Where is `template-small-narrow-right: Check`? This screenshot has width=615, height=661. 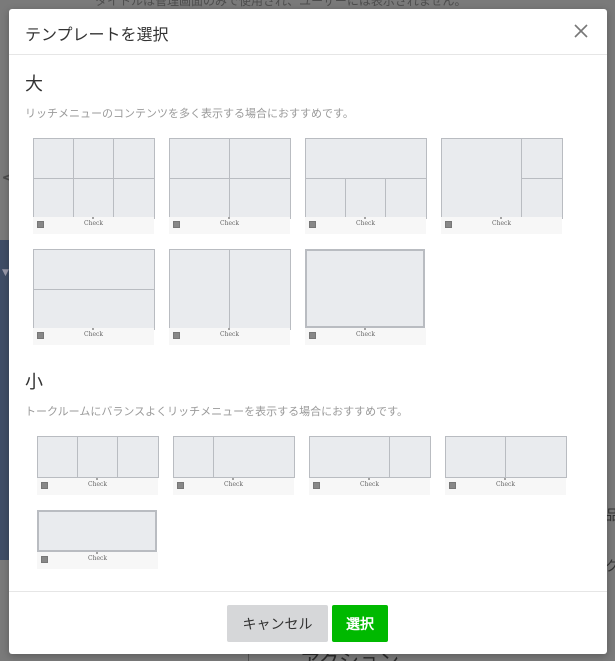 template-small-narrow-right: Check is located at coordinates (370, 465).